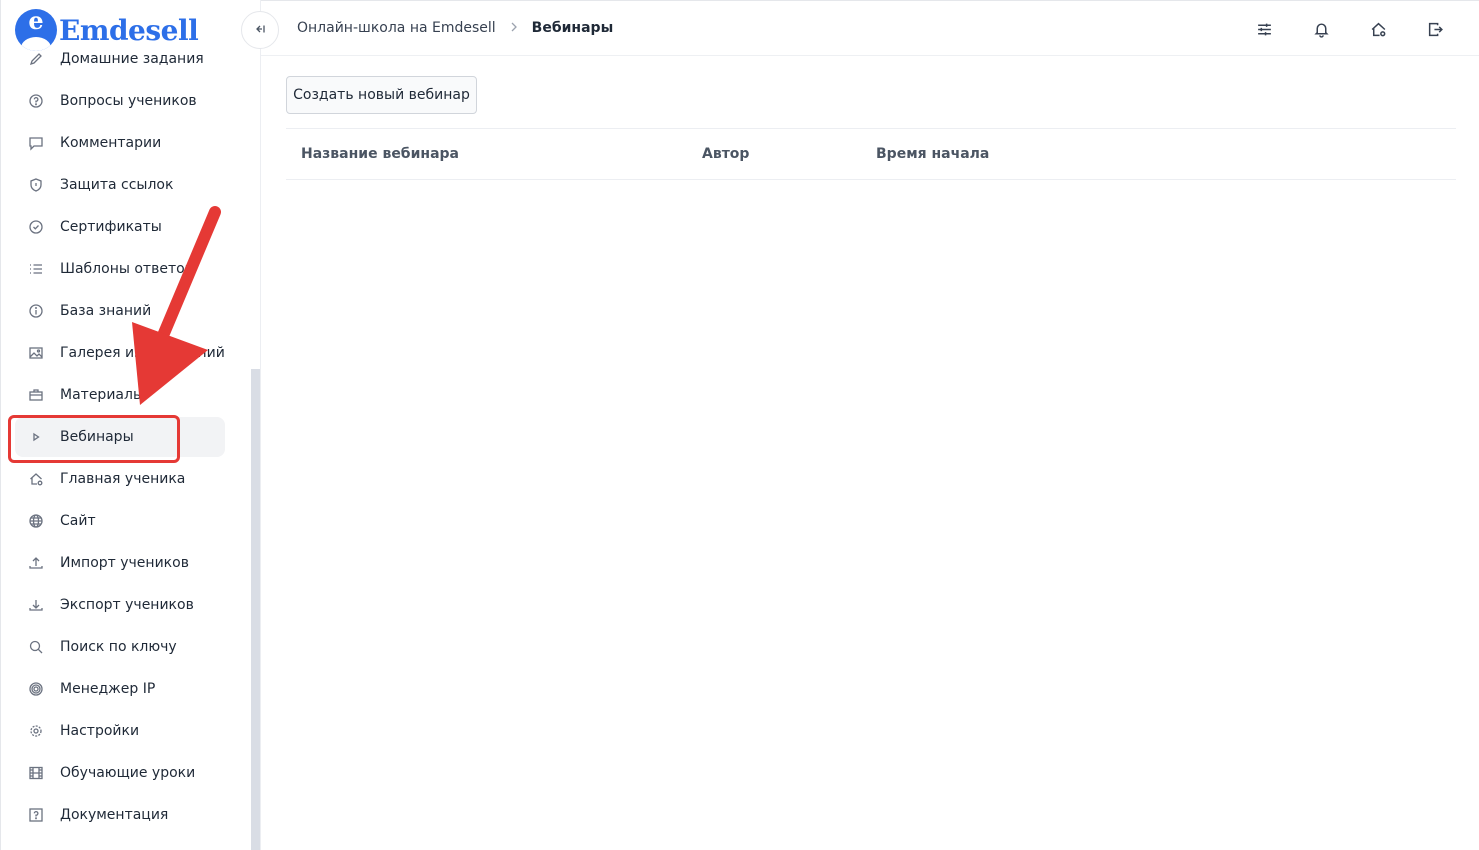 This screenshot has height=850, width=1479. I want to click on film-icon, so click(36, 773).